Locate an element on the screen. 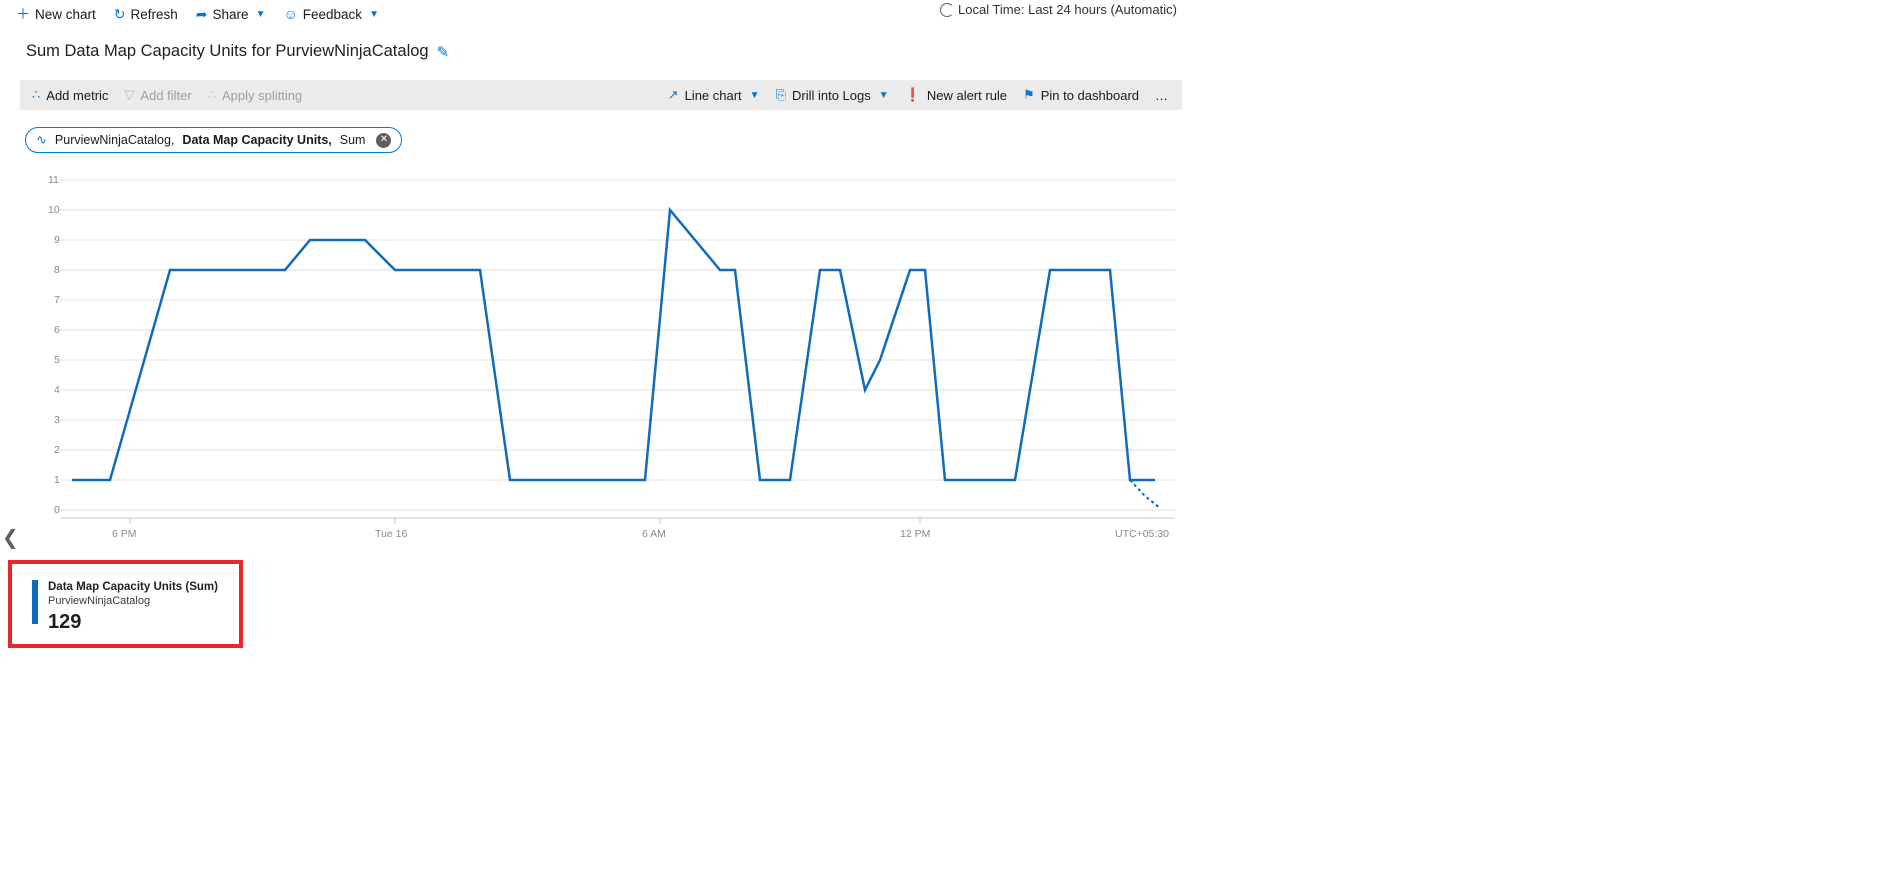 This screenshot has height=874, width=1892. y-tick-9: 9 is located at coordinates (57, 240).